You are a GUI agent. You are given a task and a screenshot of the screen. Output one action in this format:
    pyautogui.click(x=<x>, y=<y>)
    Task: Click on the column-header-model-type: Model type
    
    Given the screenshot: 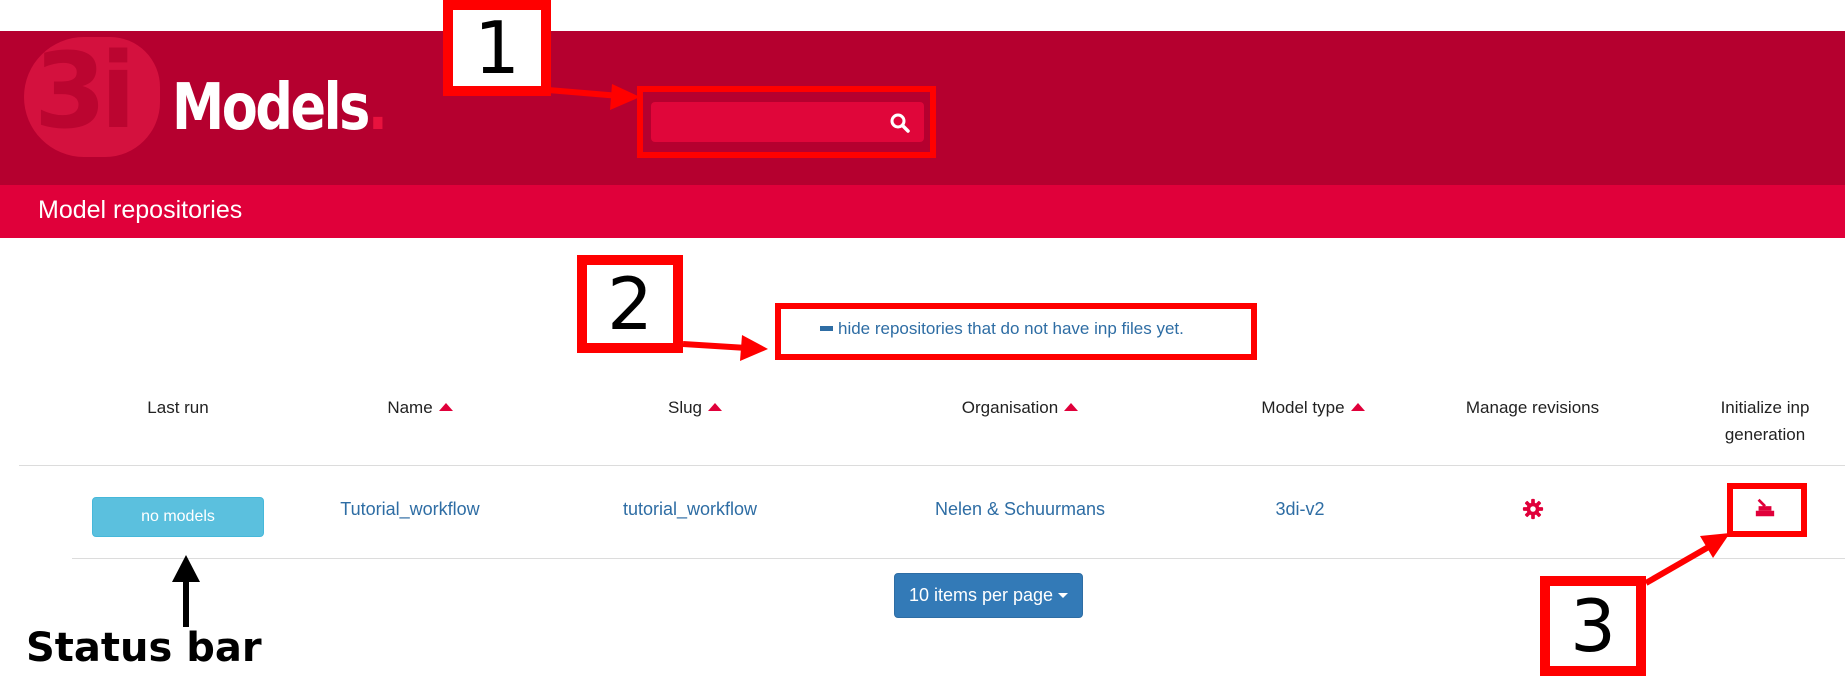 What is the action you would take?
    pyautogui.click(x=1313, y=407)
    